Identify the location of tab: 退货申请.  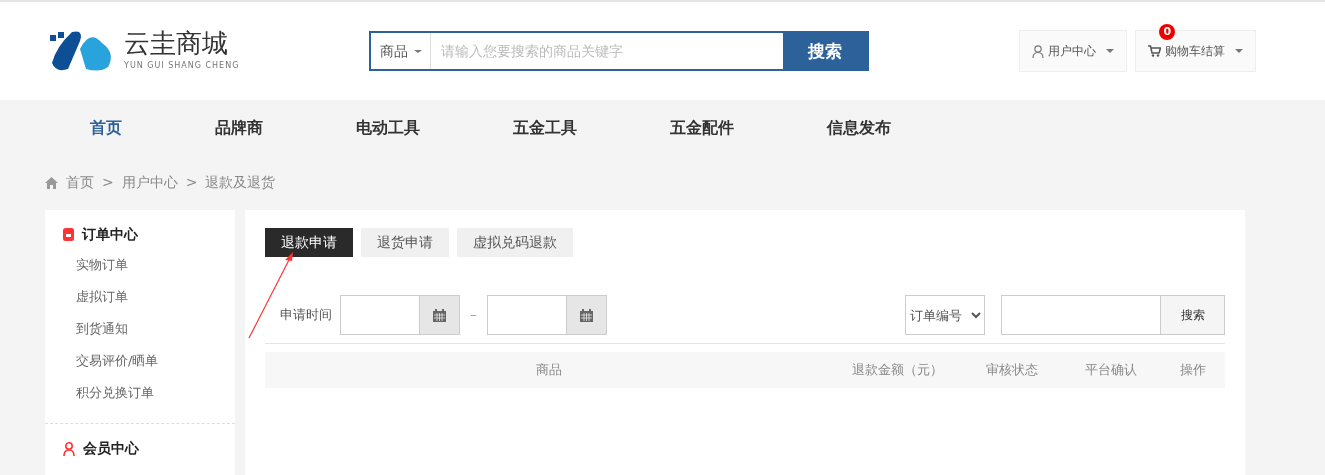
(405, 242).